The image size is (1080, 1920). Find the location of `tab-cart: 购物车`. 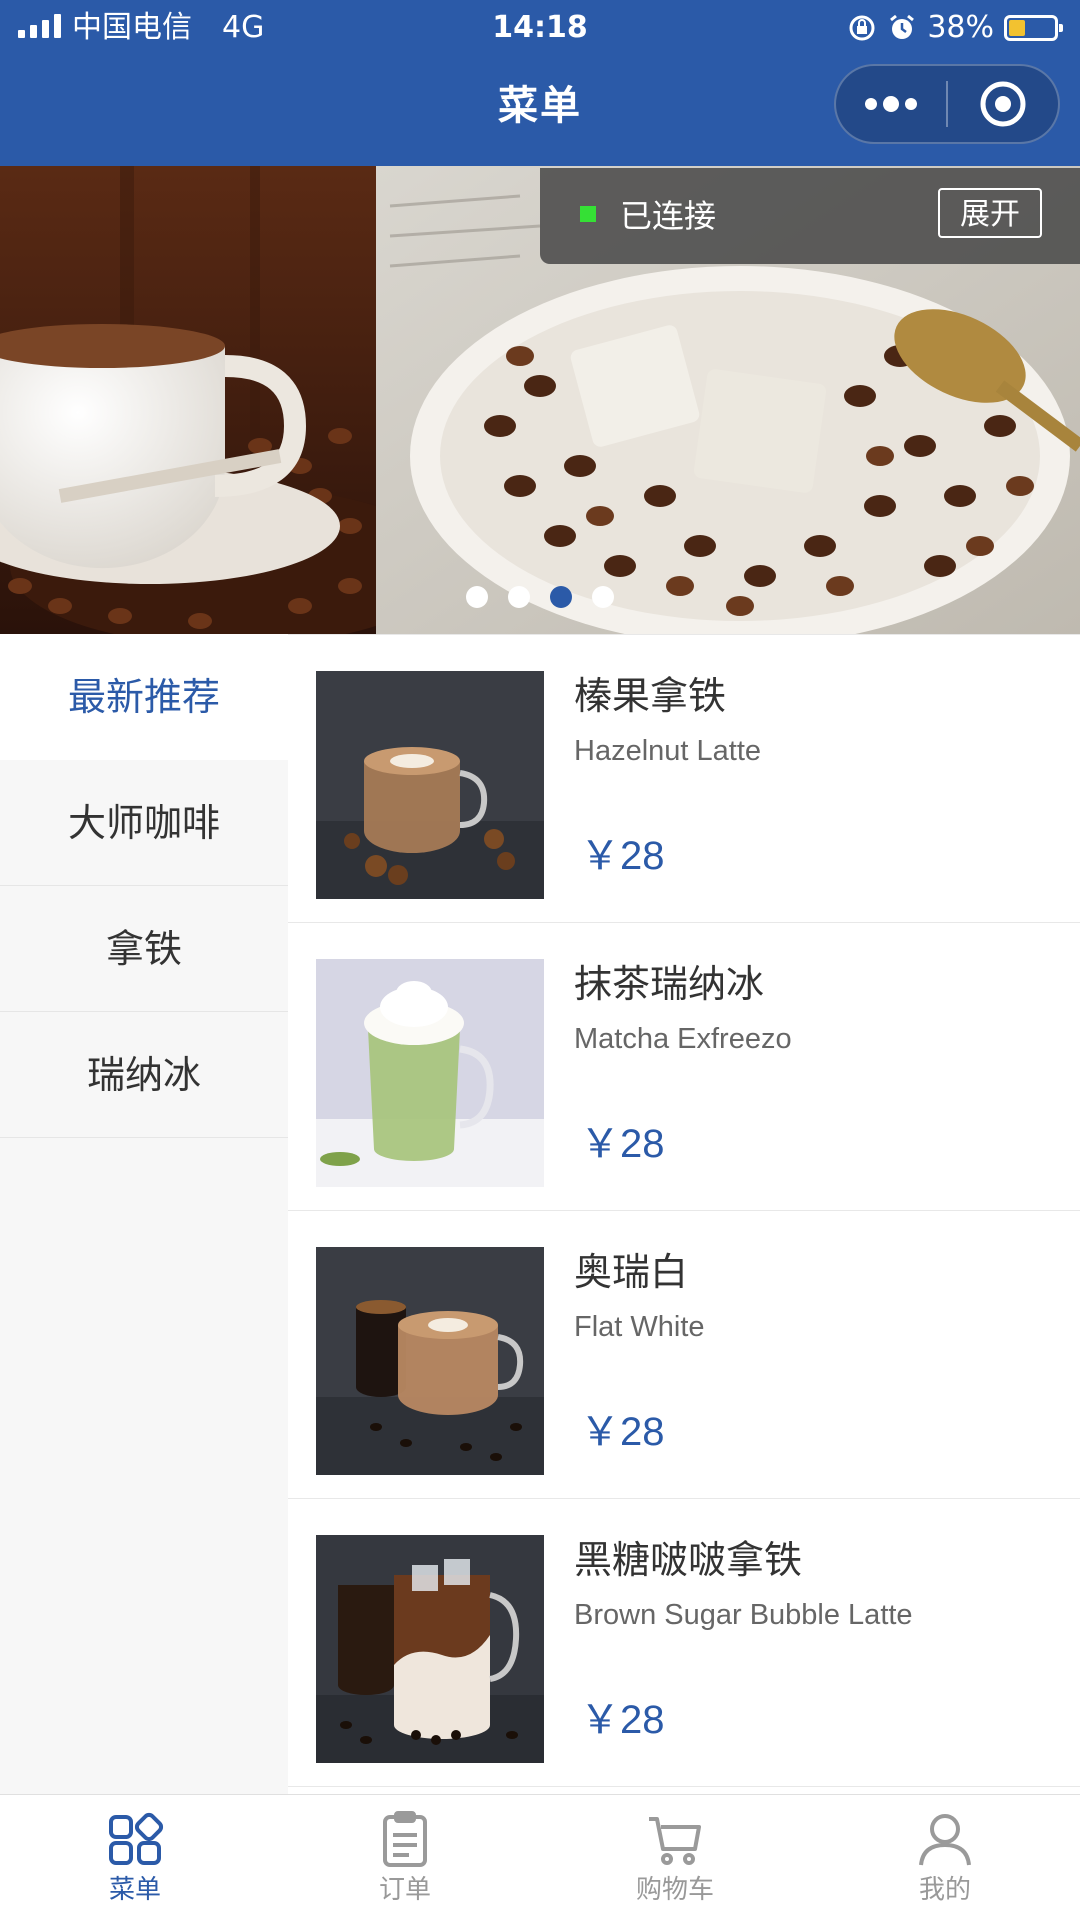

tab-cart: 购物车 is located at coordinates (675, 1857).